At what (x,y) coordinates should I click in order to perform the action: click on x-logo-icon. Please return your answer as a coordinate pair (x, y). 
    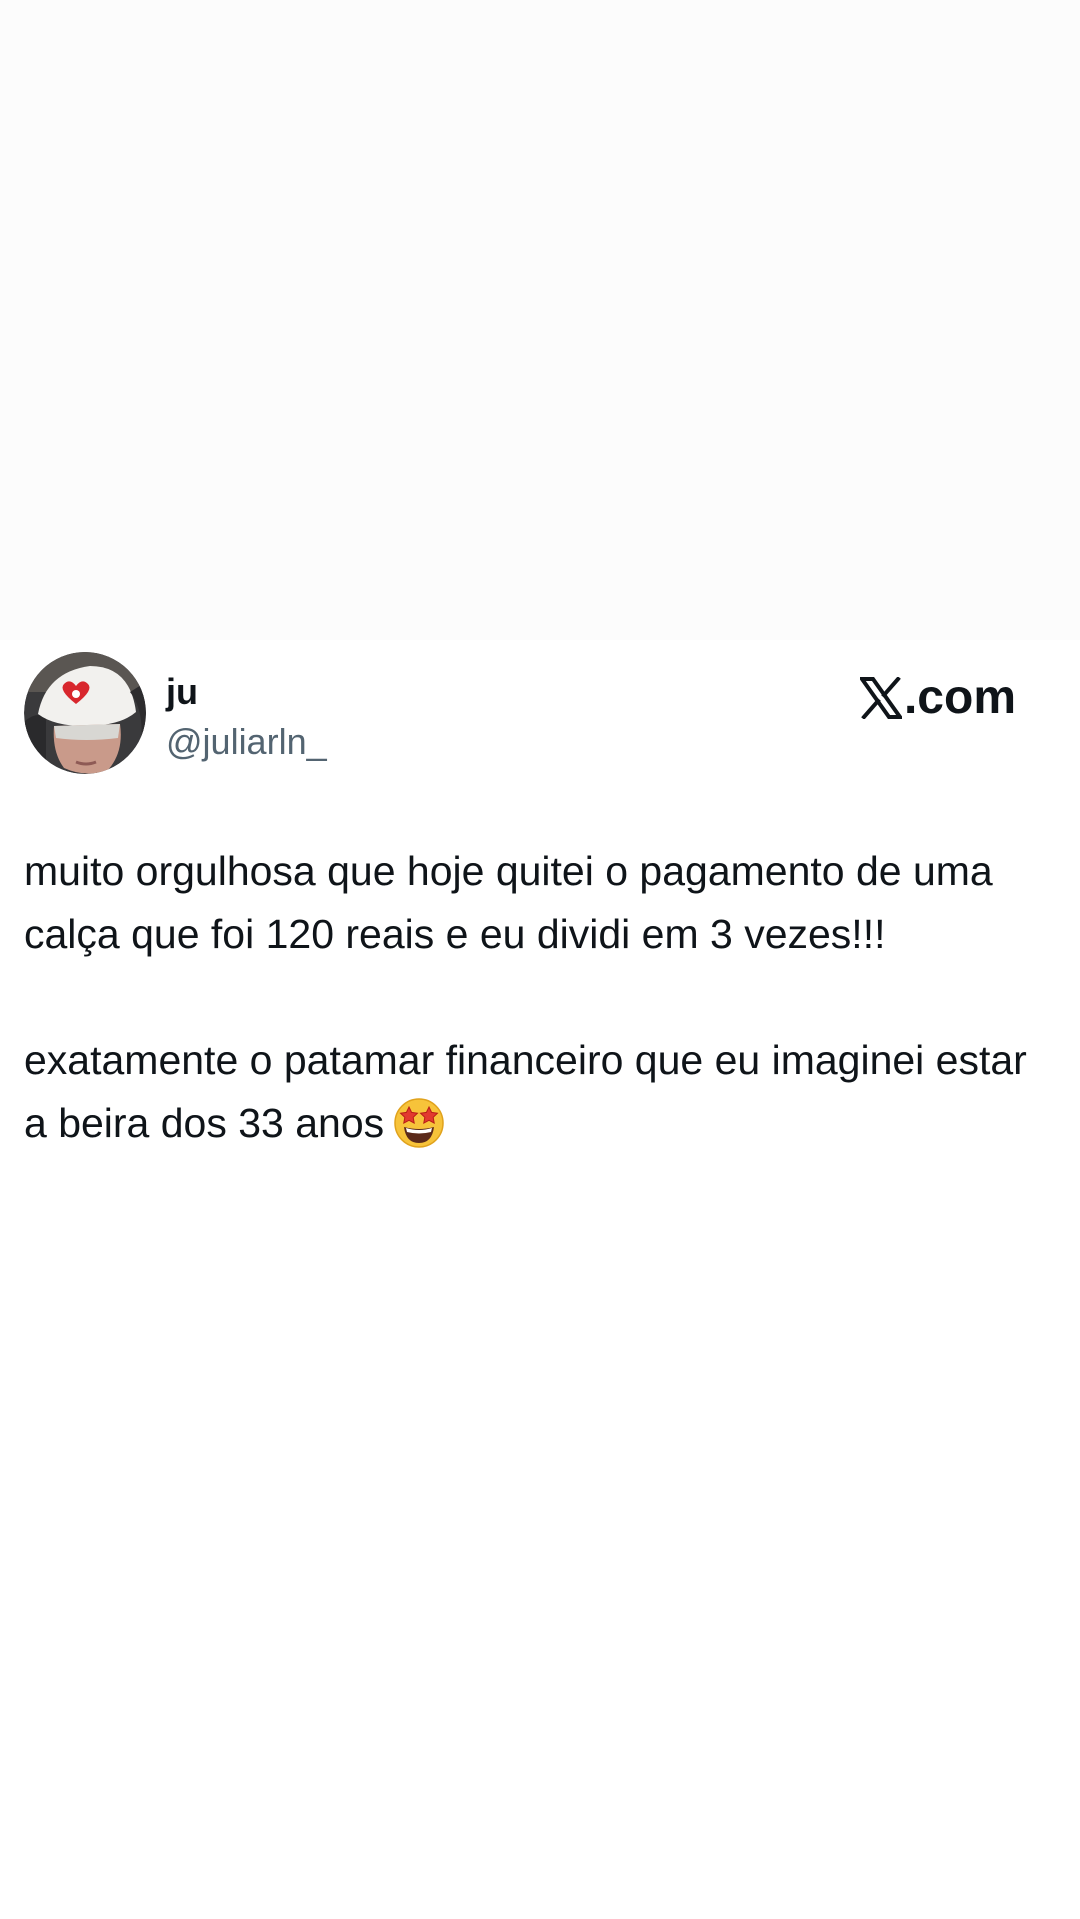
    Looking at the image, I should click on (880, 698).